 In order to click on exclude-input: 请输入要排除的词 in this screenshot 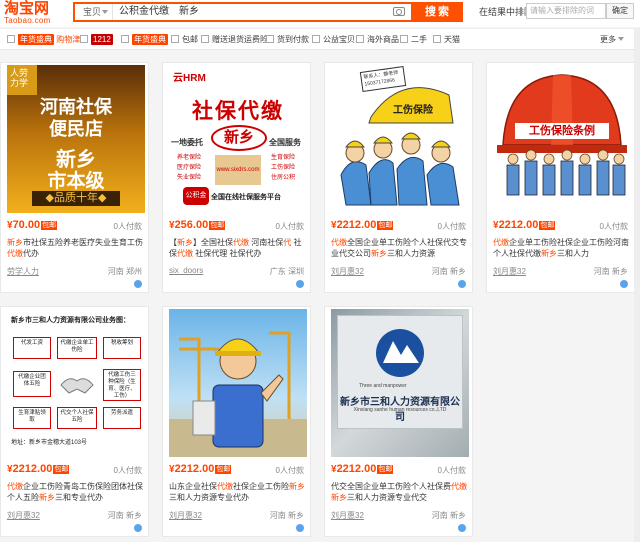, I will do `click(566, 11)`.